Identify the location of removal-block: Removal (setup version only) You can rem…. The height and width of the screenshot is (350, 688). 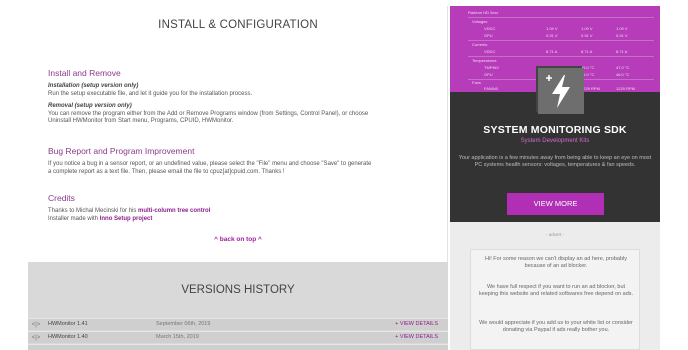
(245, 114).